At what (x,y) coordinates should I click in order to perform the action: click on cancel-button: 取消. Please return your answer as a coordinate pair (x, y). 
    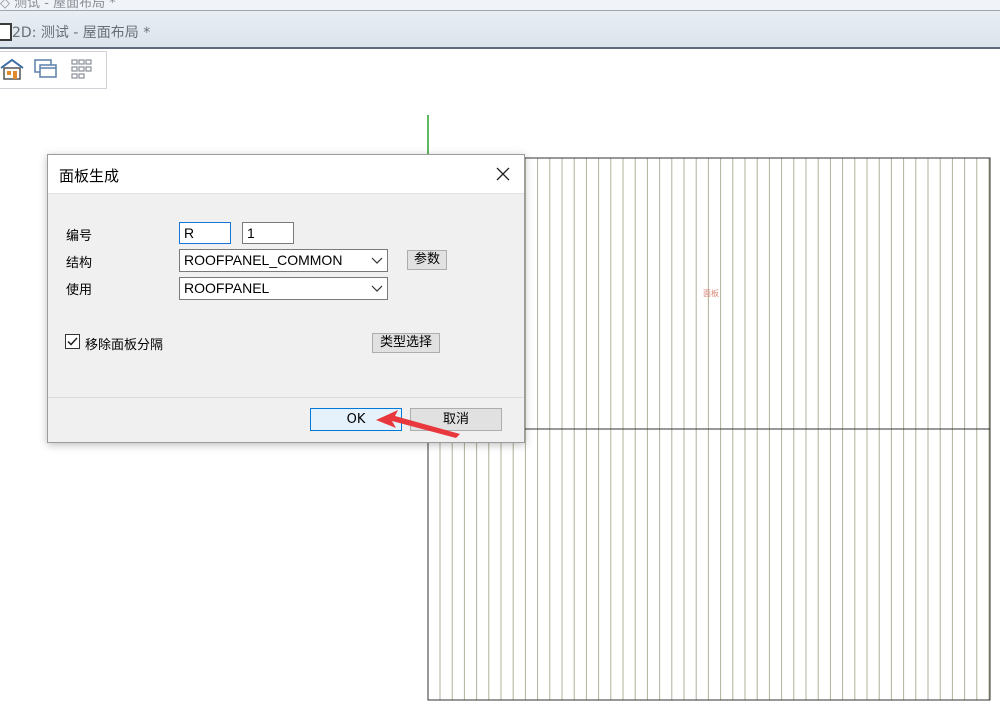
    Looking at the image, I should click on (456, 419).